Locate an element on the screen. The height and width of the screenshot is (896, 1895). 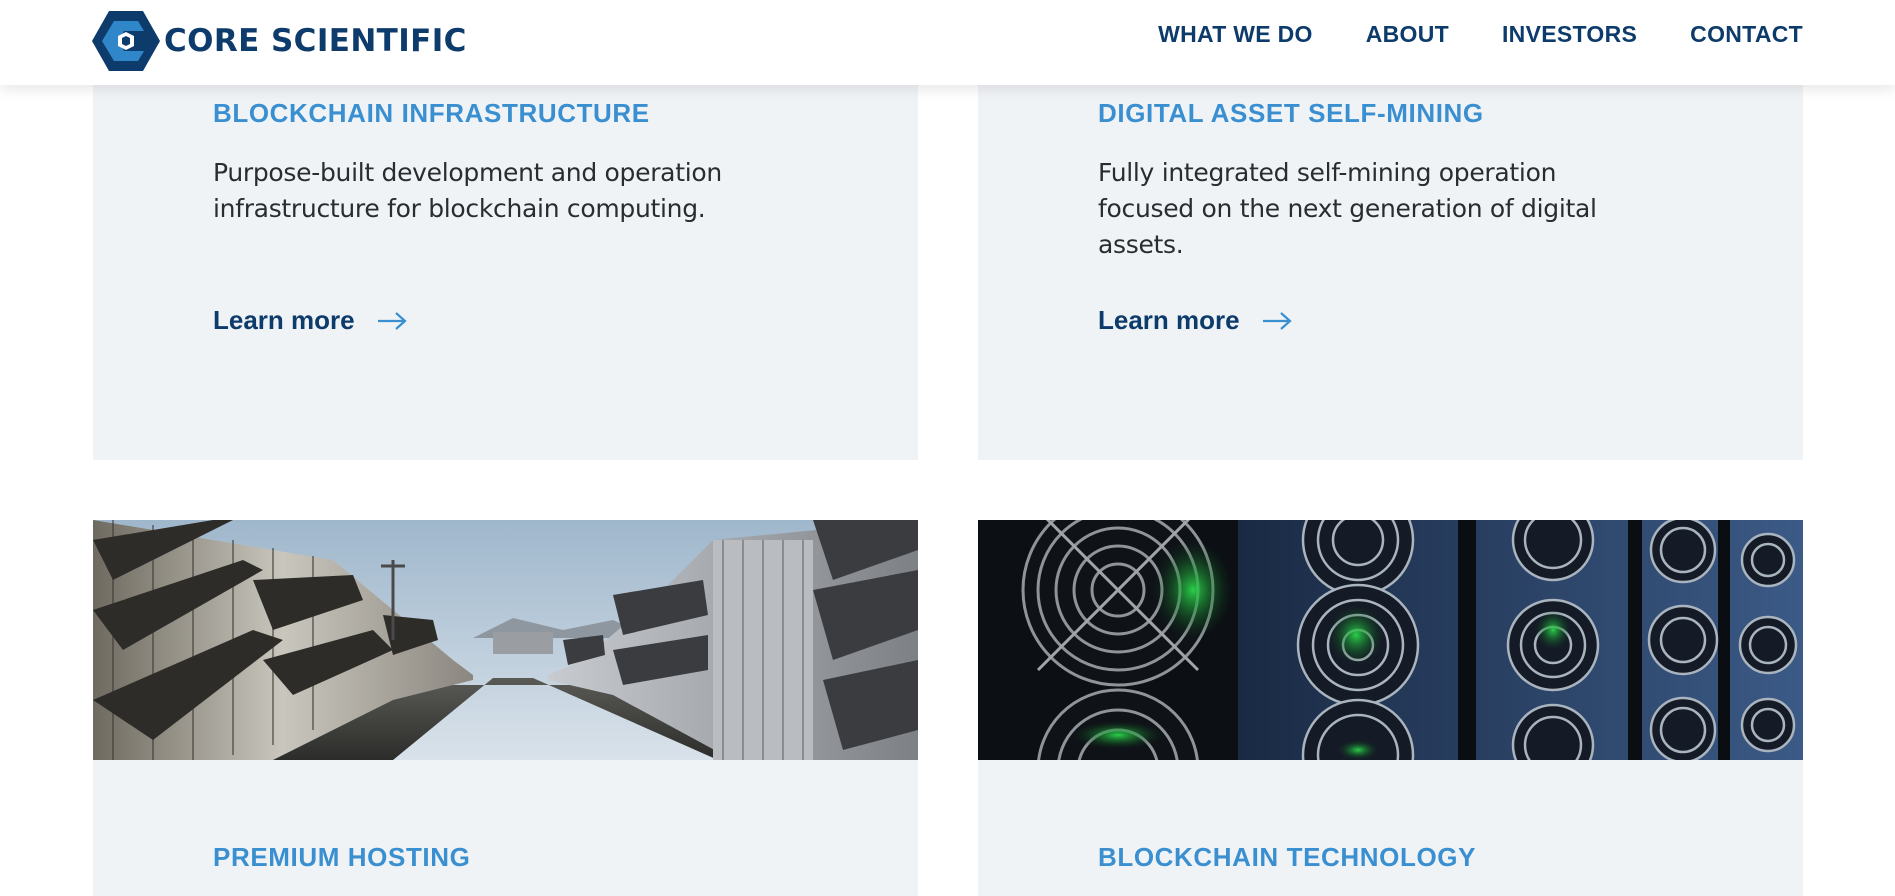
card-blockchain-technology: BLOCKCHAIN TECHNOLOGY is located at coordinates (1390, 828).